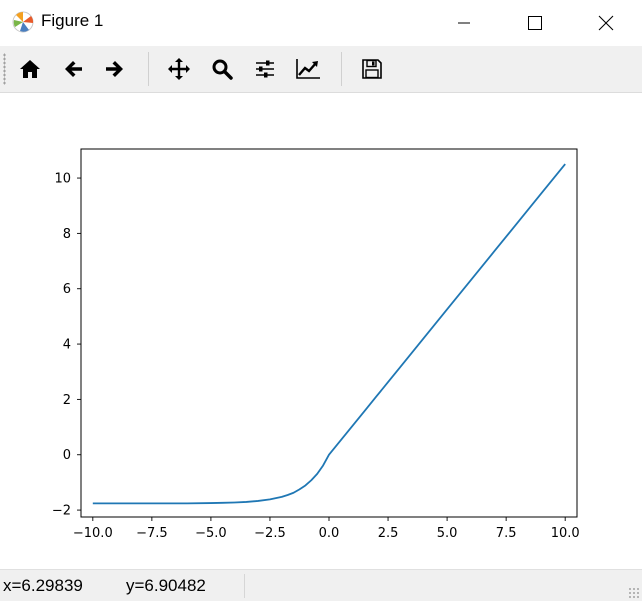  What do you see at coordinates (93, 533) in the screenshot?
I see `x-tick-label: −10.0` at bounding box center [93, 533].